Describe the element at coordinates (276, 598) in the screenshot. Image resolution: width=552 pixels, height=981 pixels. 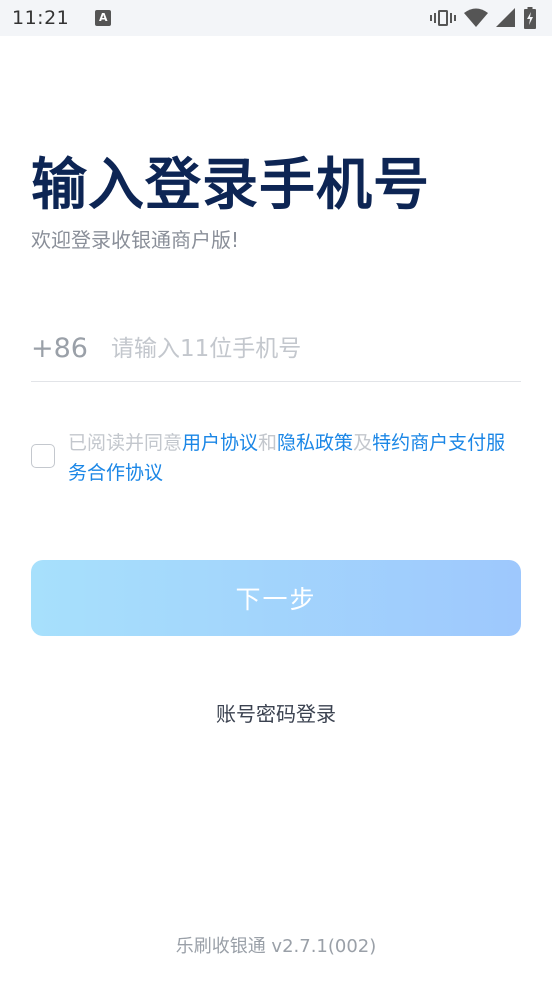
I see `next-button: 下一步` at that location.